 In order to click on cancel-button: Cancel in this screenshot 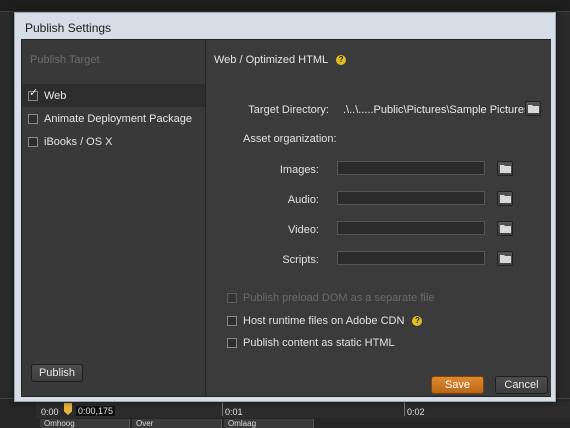, I will do `click(521, 385)`.